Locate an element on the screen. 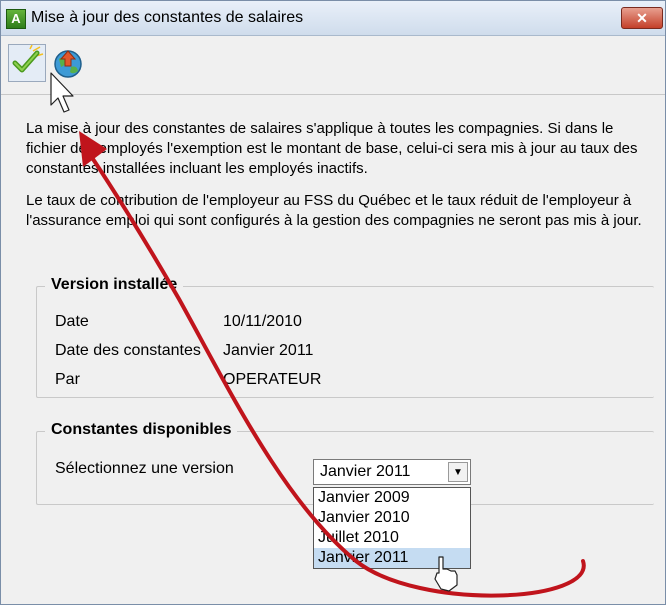 The height and width of the screenshot is (605, 666). version-option-highlighted: Janvier 2011 is located at coordinates (392, 558).